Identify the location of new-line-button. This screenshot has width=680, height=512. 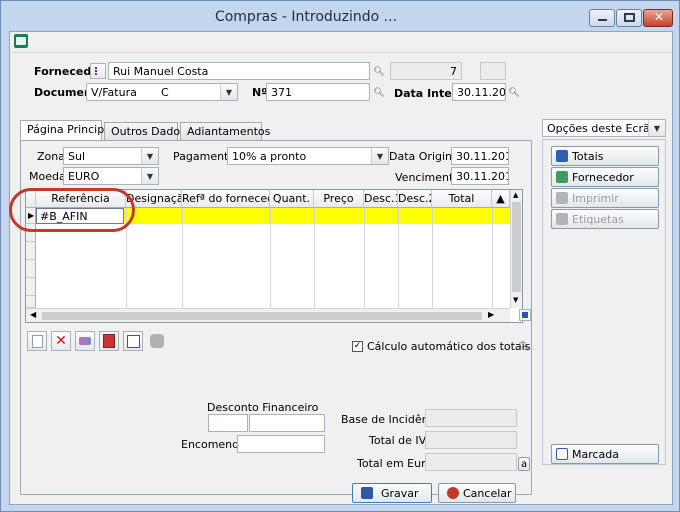
(37, 341).